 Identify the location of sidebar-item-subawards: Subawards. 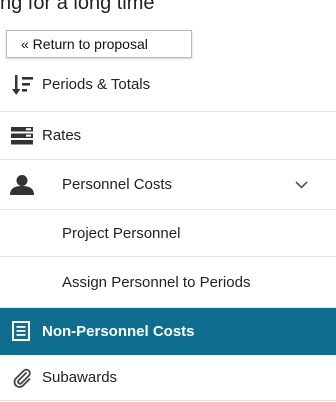
(168, 378).